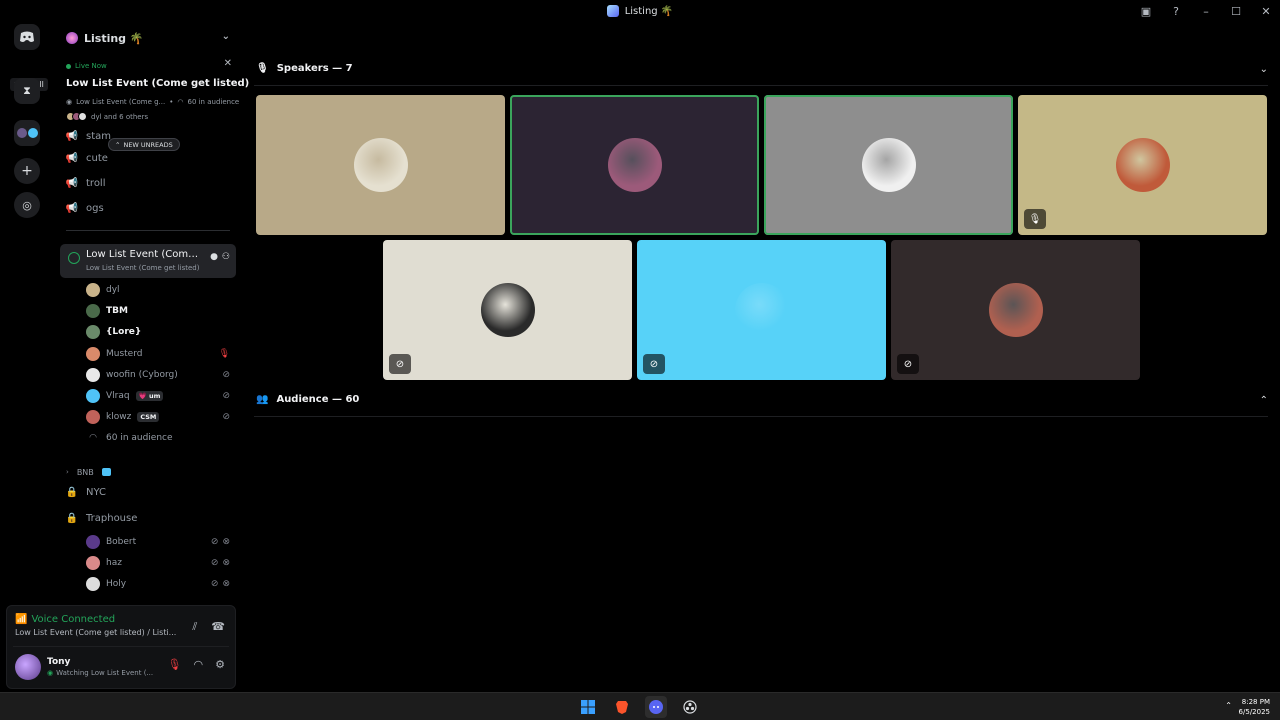  I want to click on stage-member: Musterd 🎙, so click(160, 354).